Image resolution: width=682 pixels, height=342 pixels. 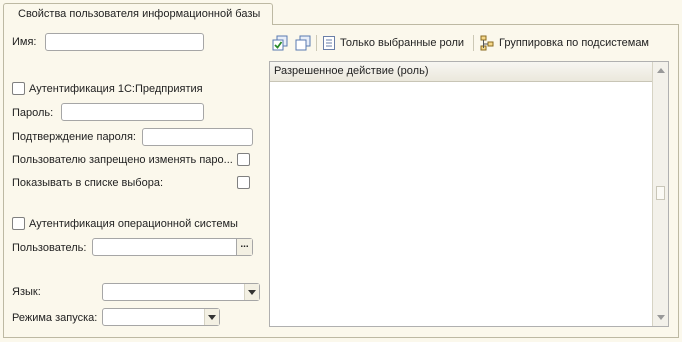 What do you see at coordinates (181, 292) in the screenshot?
I see `language-select` at bounding box center [181, 292].